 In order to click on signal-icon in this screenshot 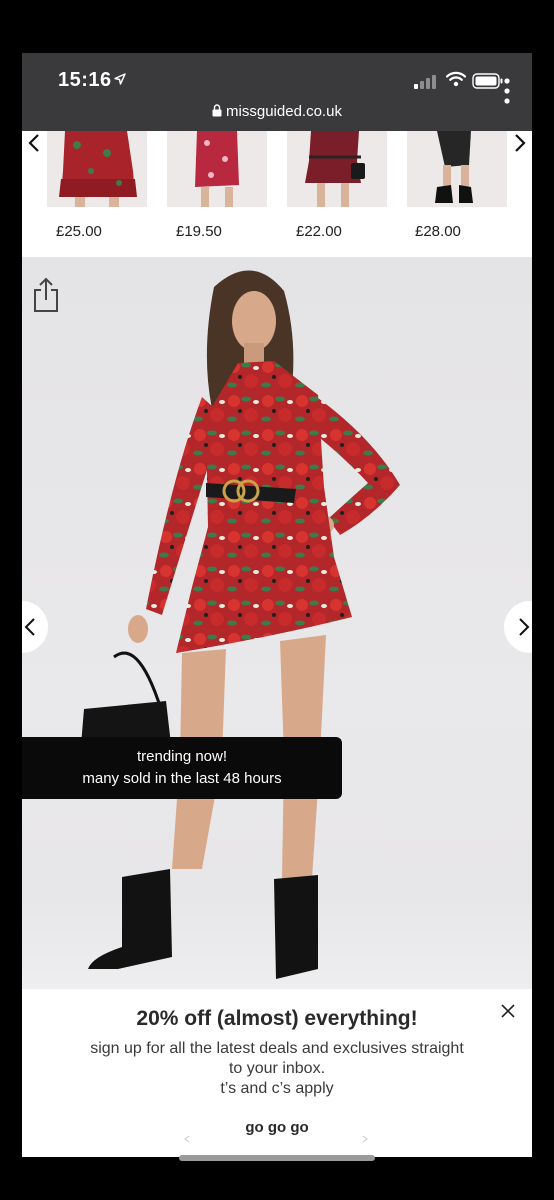, I will do `click(425, 82)`.